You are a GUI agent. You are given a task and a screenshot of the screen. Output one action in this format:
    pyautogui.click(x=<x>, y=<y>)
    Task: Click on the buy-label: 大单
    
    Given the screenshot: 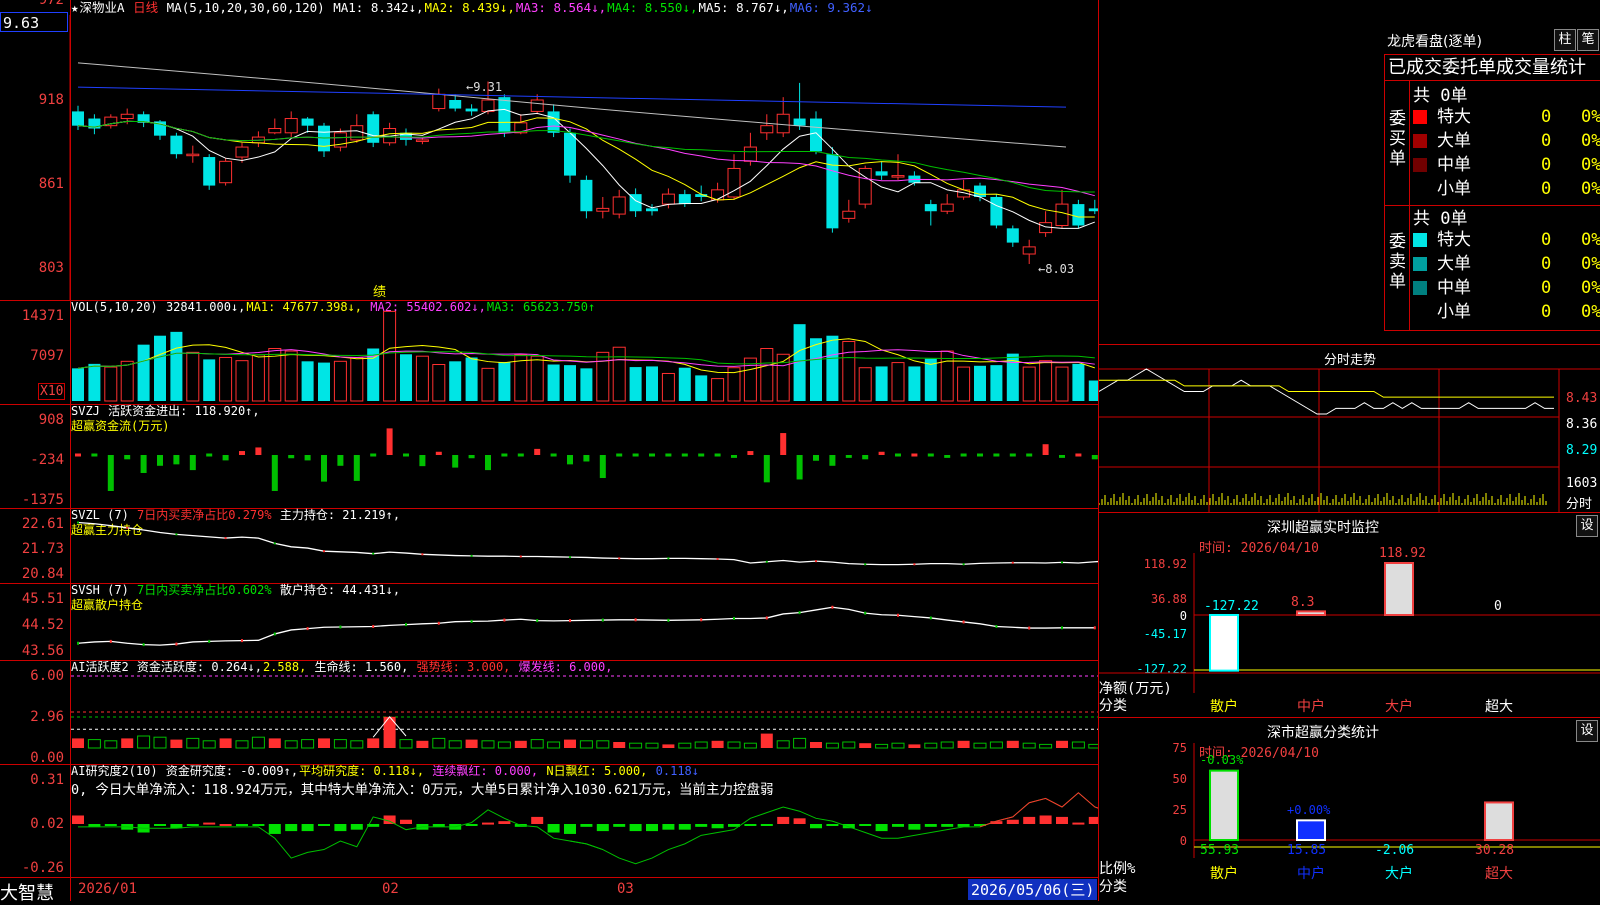 What is the action you would take?
    pyautogui.click(x=1454, y=141)
    